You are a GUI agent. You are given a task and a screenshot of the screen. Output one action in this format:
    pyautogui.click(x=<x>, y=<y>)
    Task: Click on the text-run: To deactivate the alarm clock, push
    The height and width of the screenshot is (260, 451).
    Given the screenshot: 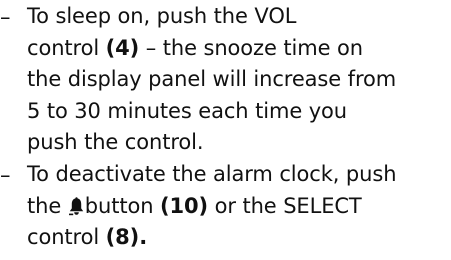 What is the action you would take?
    pyautogui.click(x=212, y=174)
    